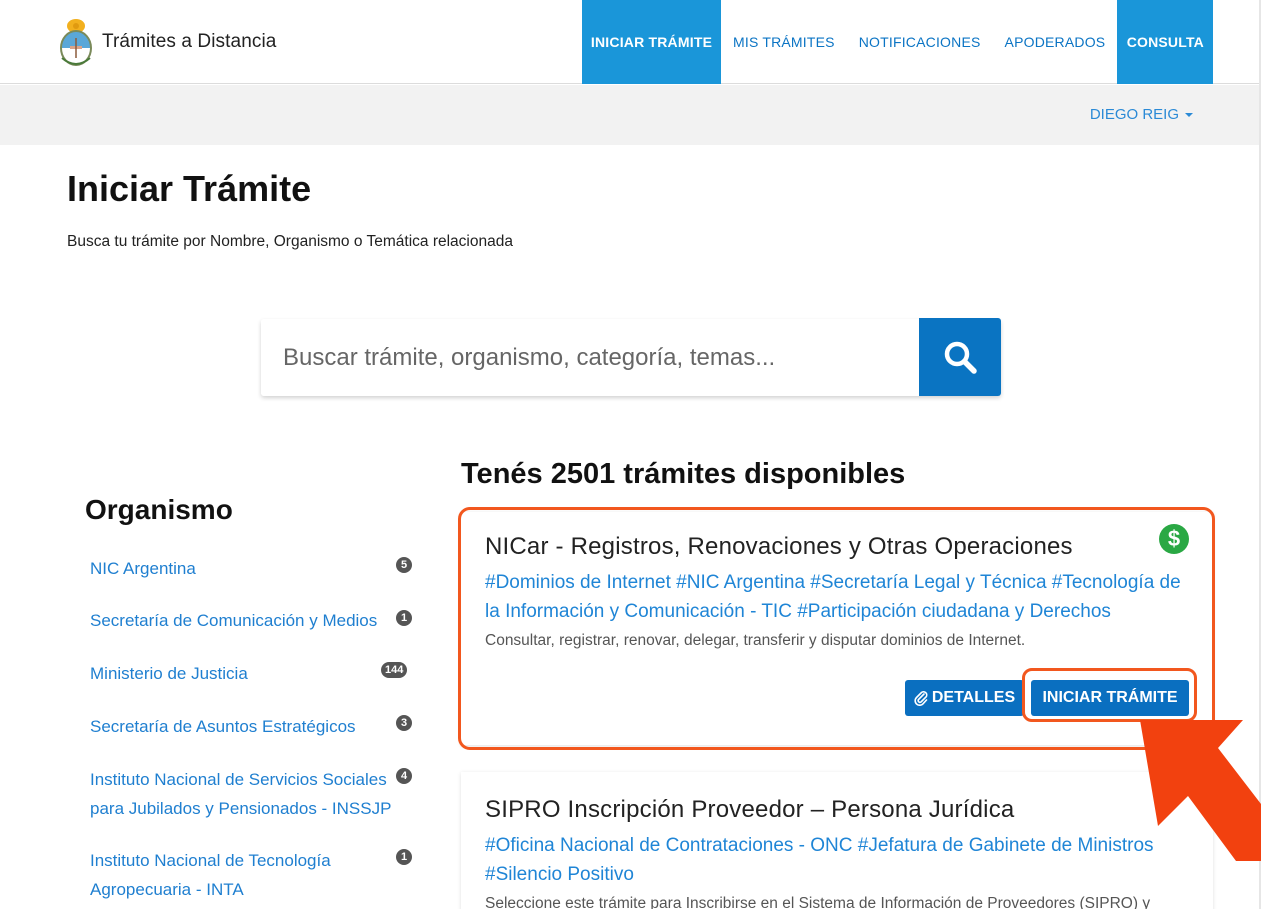 The image size is (1261, 909). What do you see at coordinates (394, 670) in the screenshot?
I see `count-badge: 144` at bounding box center [394, 670].